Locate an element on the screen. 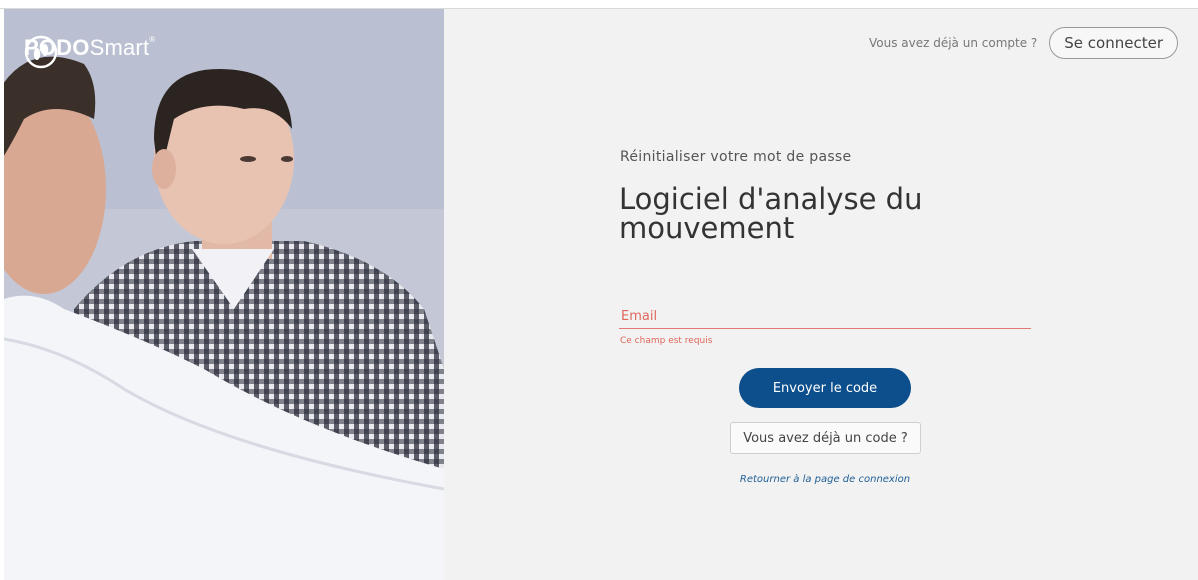 The width and height of the screenshot is (1198, 580). login-button: Se connecter is located at coordinates (1113, 43).